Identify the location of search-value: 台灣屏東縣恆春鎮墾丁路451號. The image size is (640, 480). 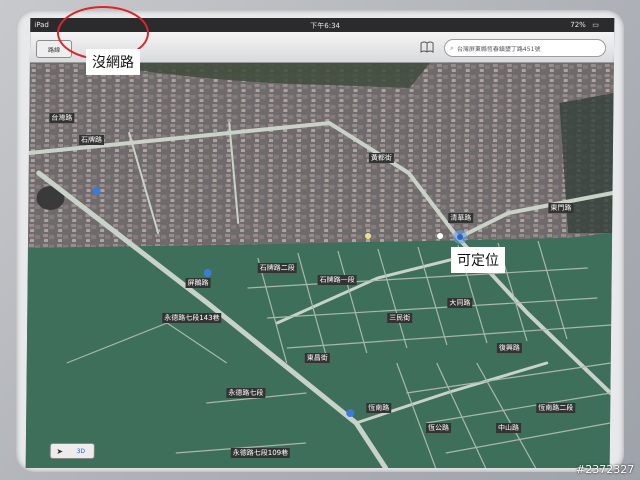
(498, 49).